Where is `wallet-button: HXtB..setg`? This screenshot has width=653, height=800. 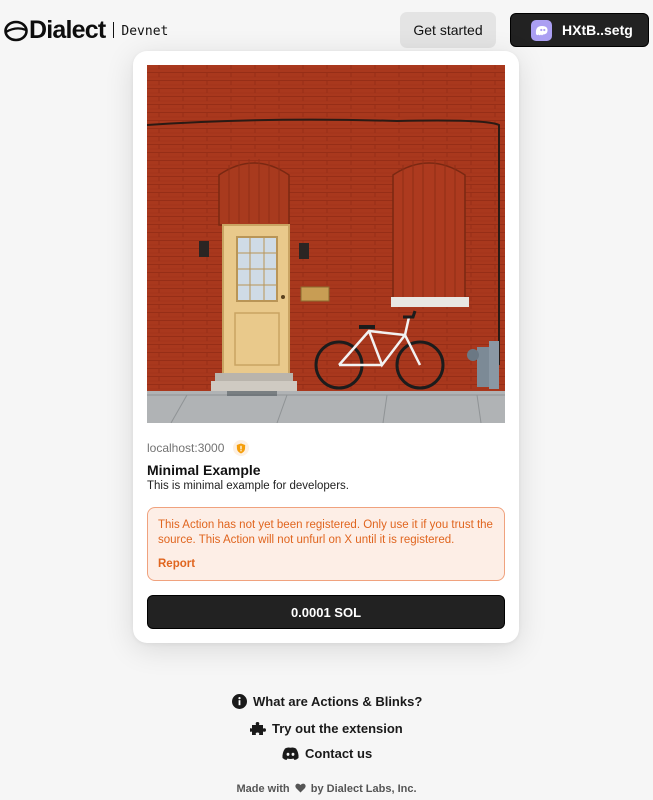 wallet-button: HXtB..setg is located at coordinates (579, 30).